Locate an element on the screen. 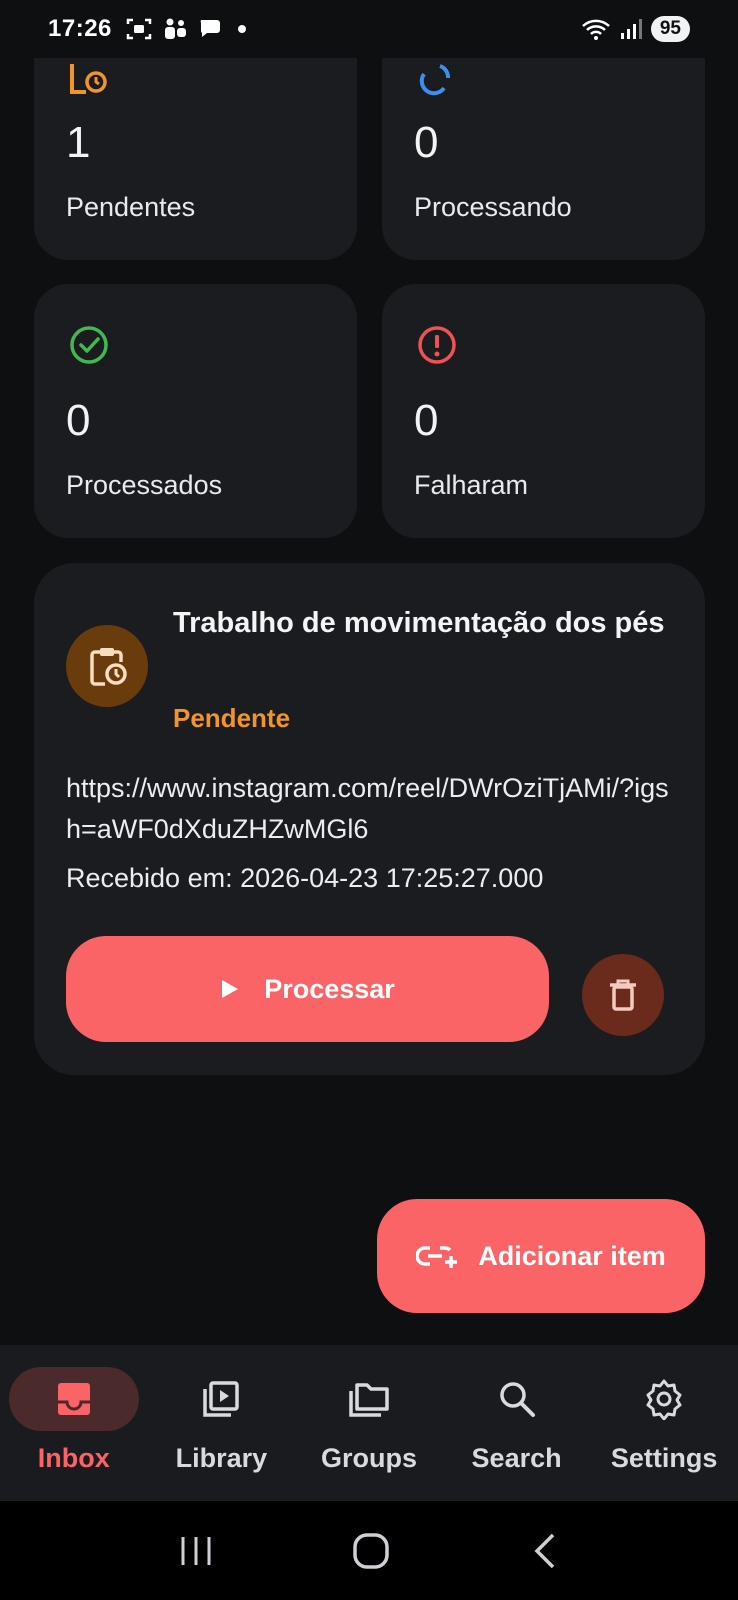  system-navigation-bar is located at coordinates (369, 1550).